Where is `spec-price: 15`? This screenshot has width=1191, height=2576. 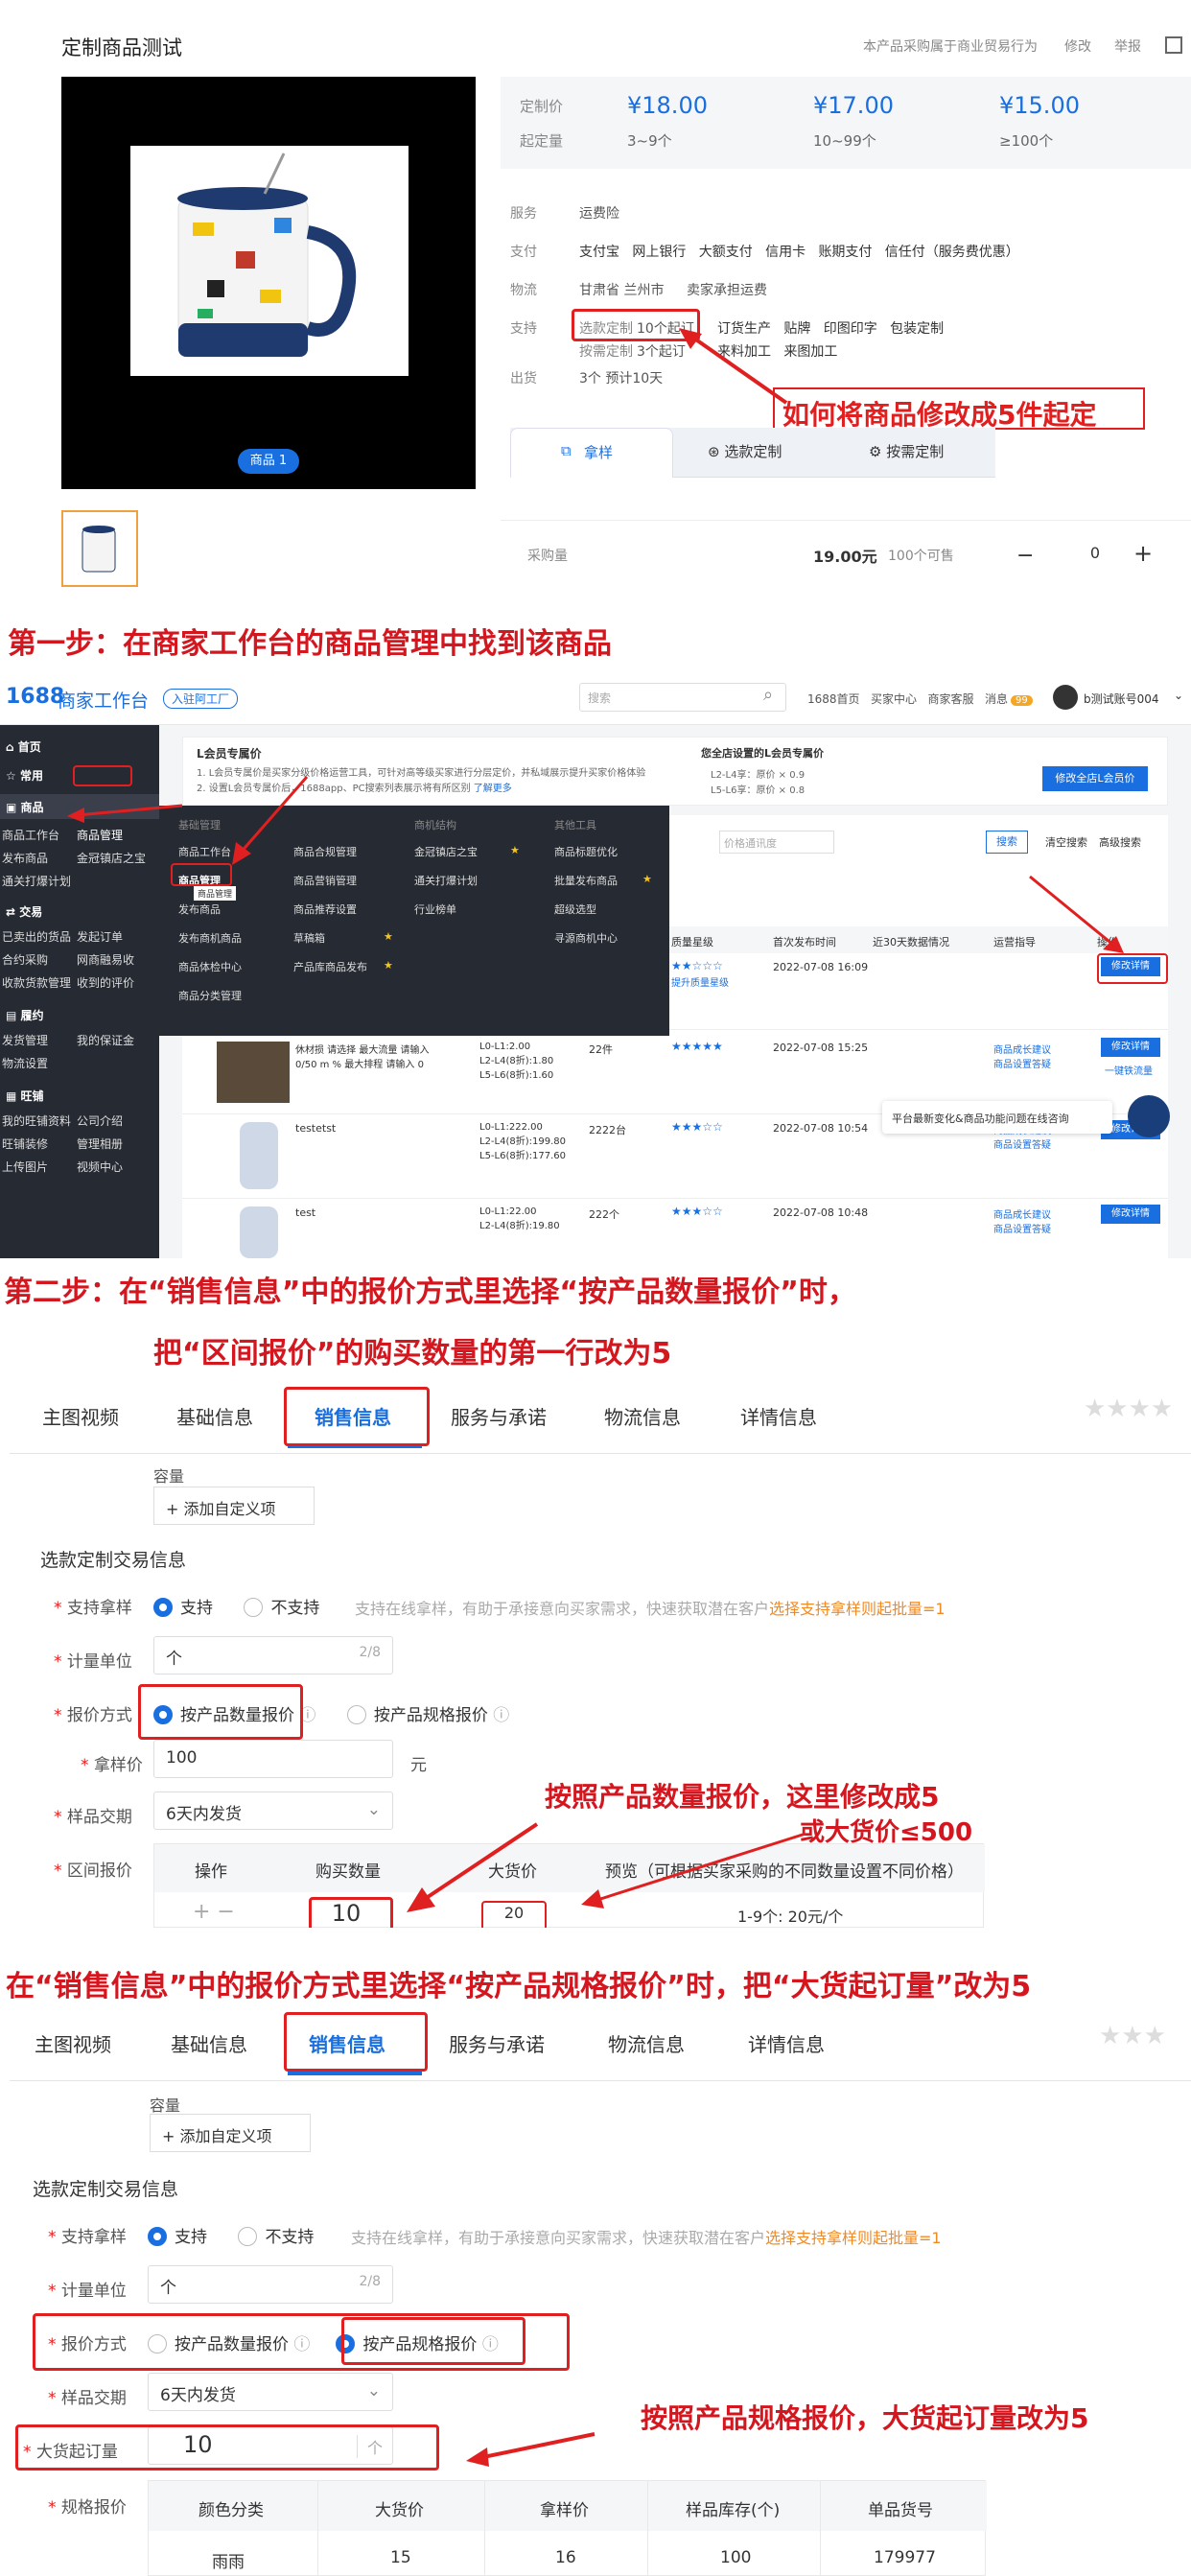
spec-price: 15 is located at coordinates (401, 2557).